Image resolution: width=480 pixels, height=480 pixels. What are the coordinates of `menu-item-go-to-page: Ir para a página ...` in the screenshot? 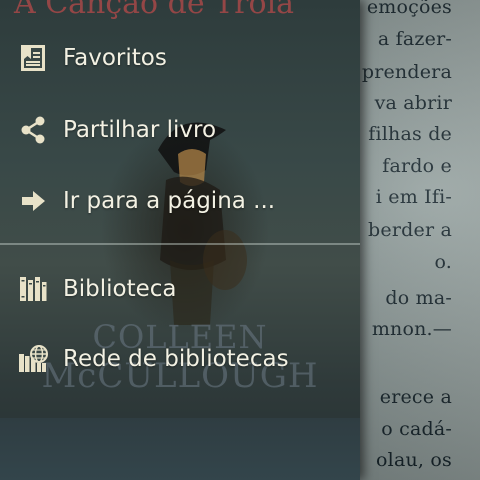 It's located at (180, 201).